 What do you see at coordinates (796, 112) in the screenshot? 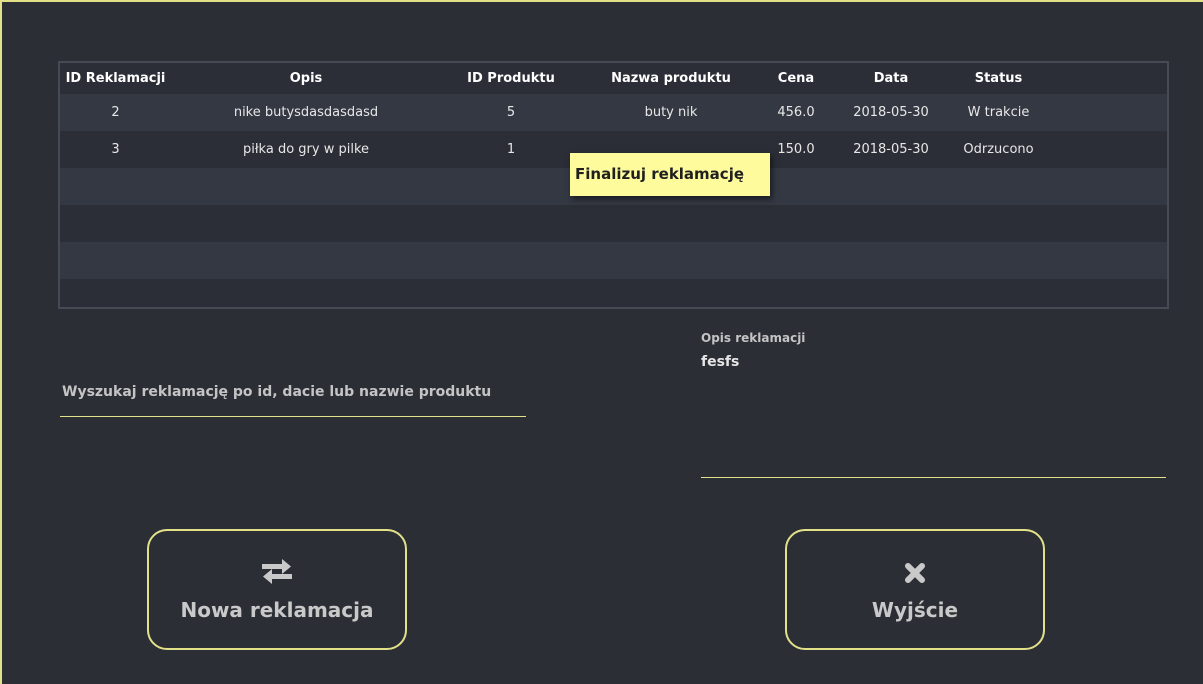
I see `cell-cena: 456.0` at bounding box center [796, 112].